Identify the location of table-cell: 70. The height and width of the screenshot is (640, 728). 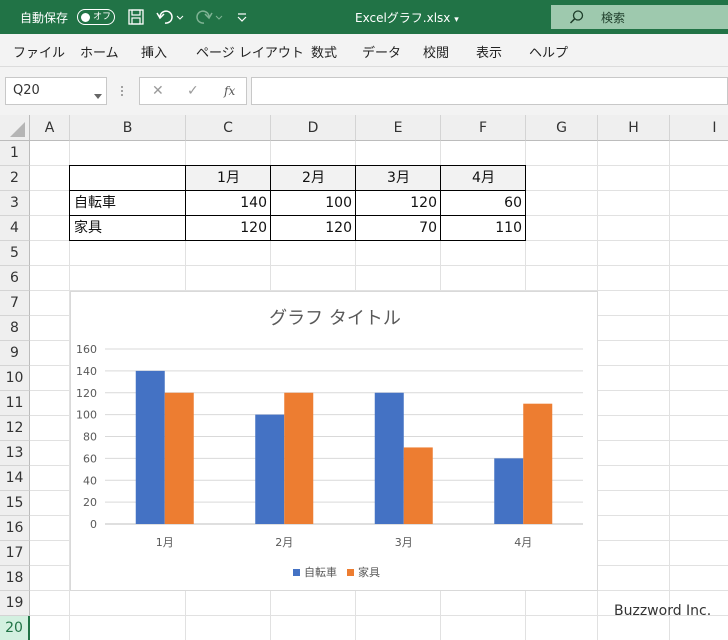
(398, 228).